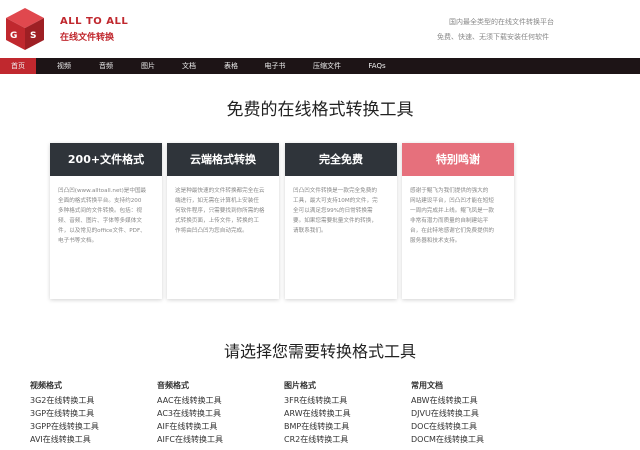 The height and width of the screenshot is (450, 640). Describe the element at coordinates (220, 191) in the screenshot. I see `card-line: 这是种最快速的文件转换都完全在云` at that location.